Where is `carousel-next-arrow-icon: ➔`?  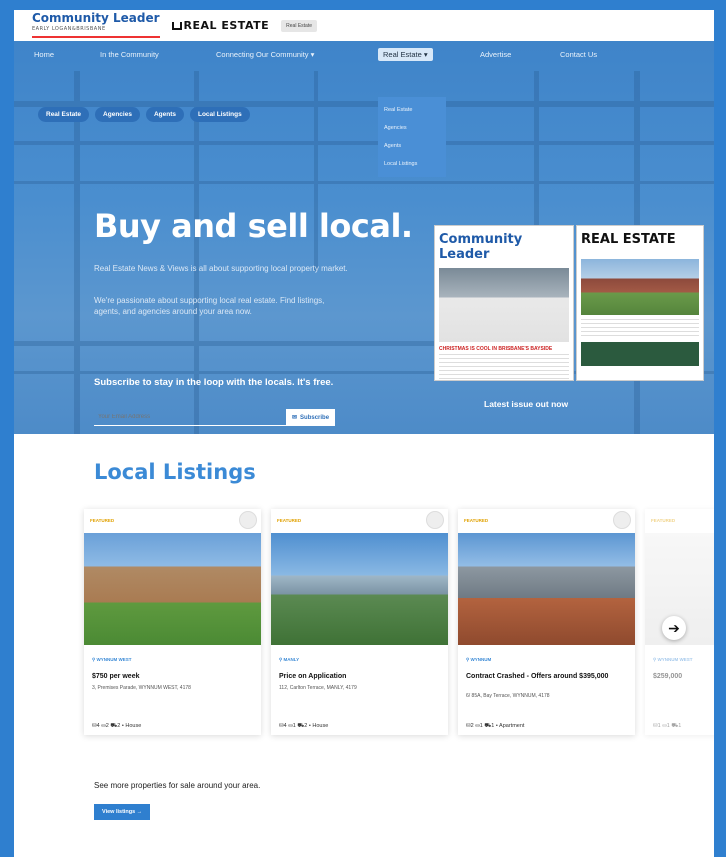 carousel-next-arrow-icon: ➔ is located at coordinates (674, 628).